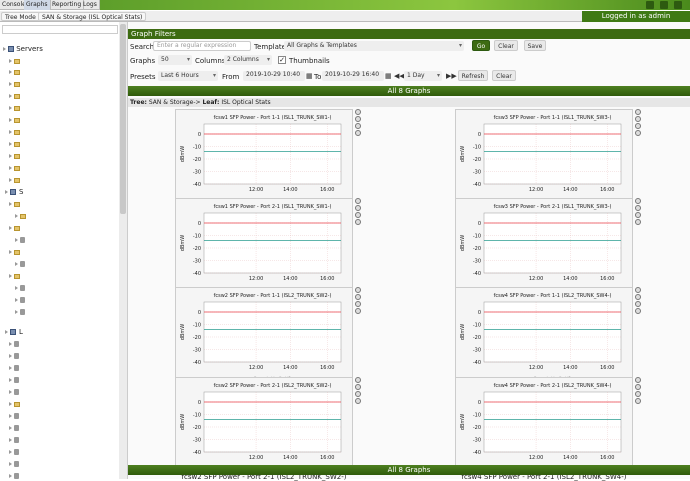 This screenshot has width=690, height=481. I want to click on presets-select: Last 6 Hours, so click(188, 76).